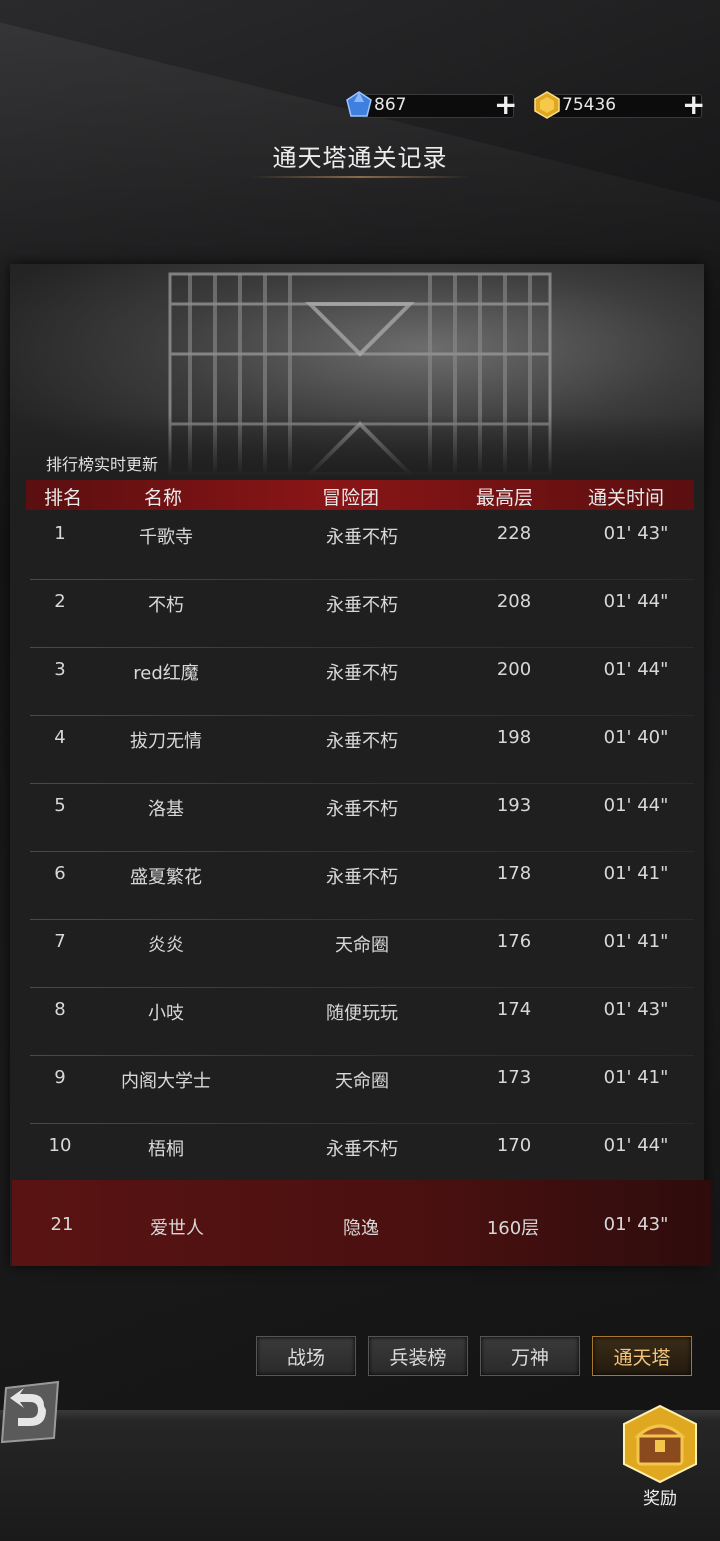 This screenshot has height=1541, width=720. I want to click on row-name: 小吱, so click(166, 1013).